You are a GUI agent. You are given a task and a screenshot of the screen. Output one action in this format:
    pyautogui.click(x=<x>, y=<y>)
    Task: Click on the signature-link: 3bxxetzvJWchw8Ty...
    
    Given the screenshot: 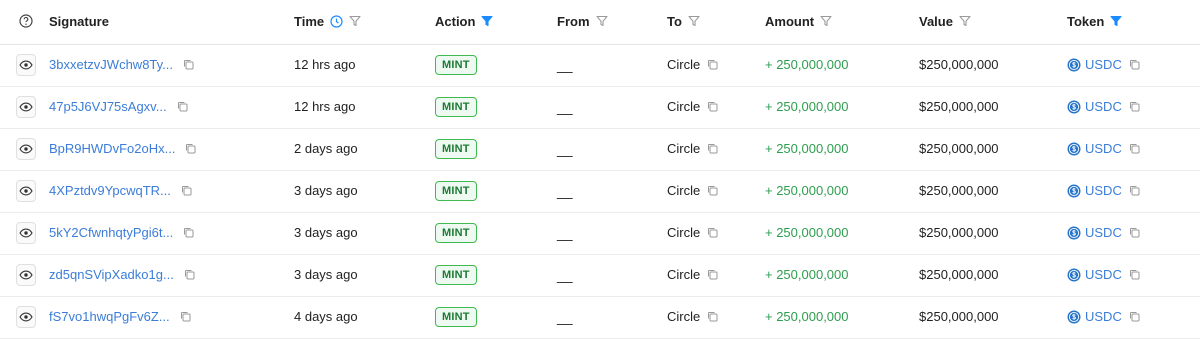 What is the action you would take?
    pyautogui.click(x=111, y=64)
    